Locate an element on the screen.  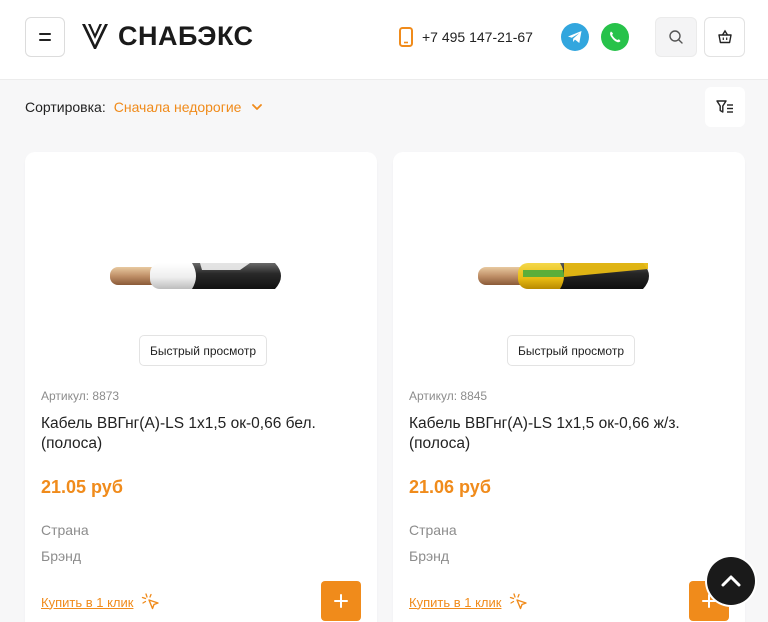
product-sku: Артикул: 8873 is located at coordinates (80, 396).